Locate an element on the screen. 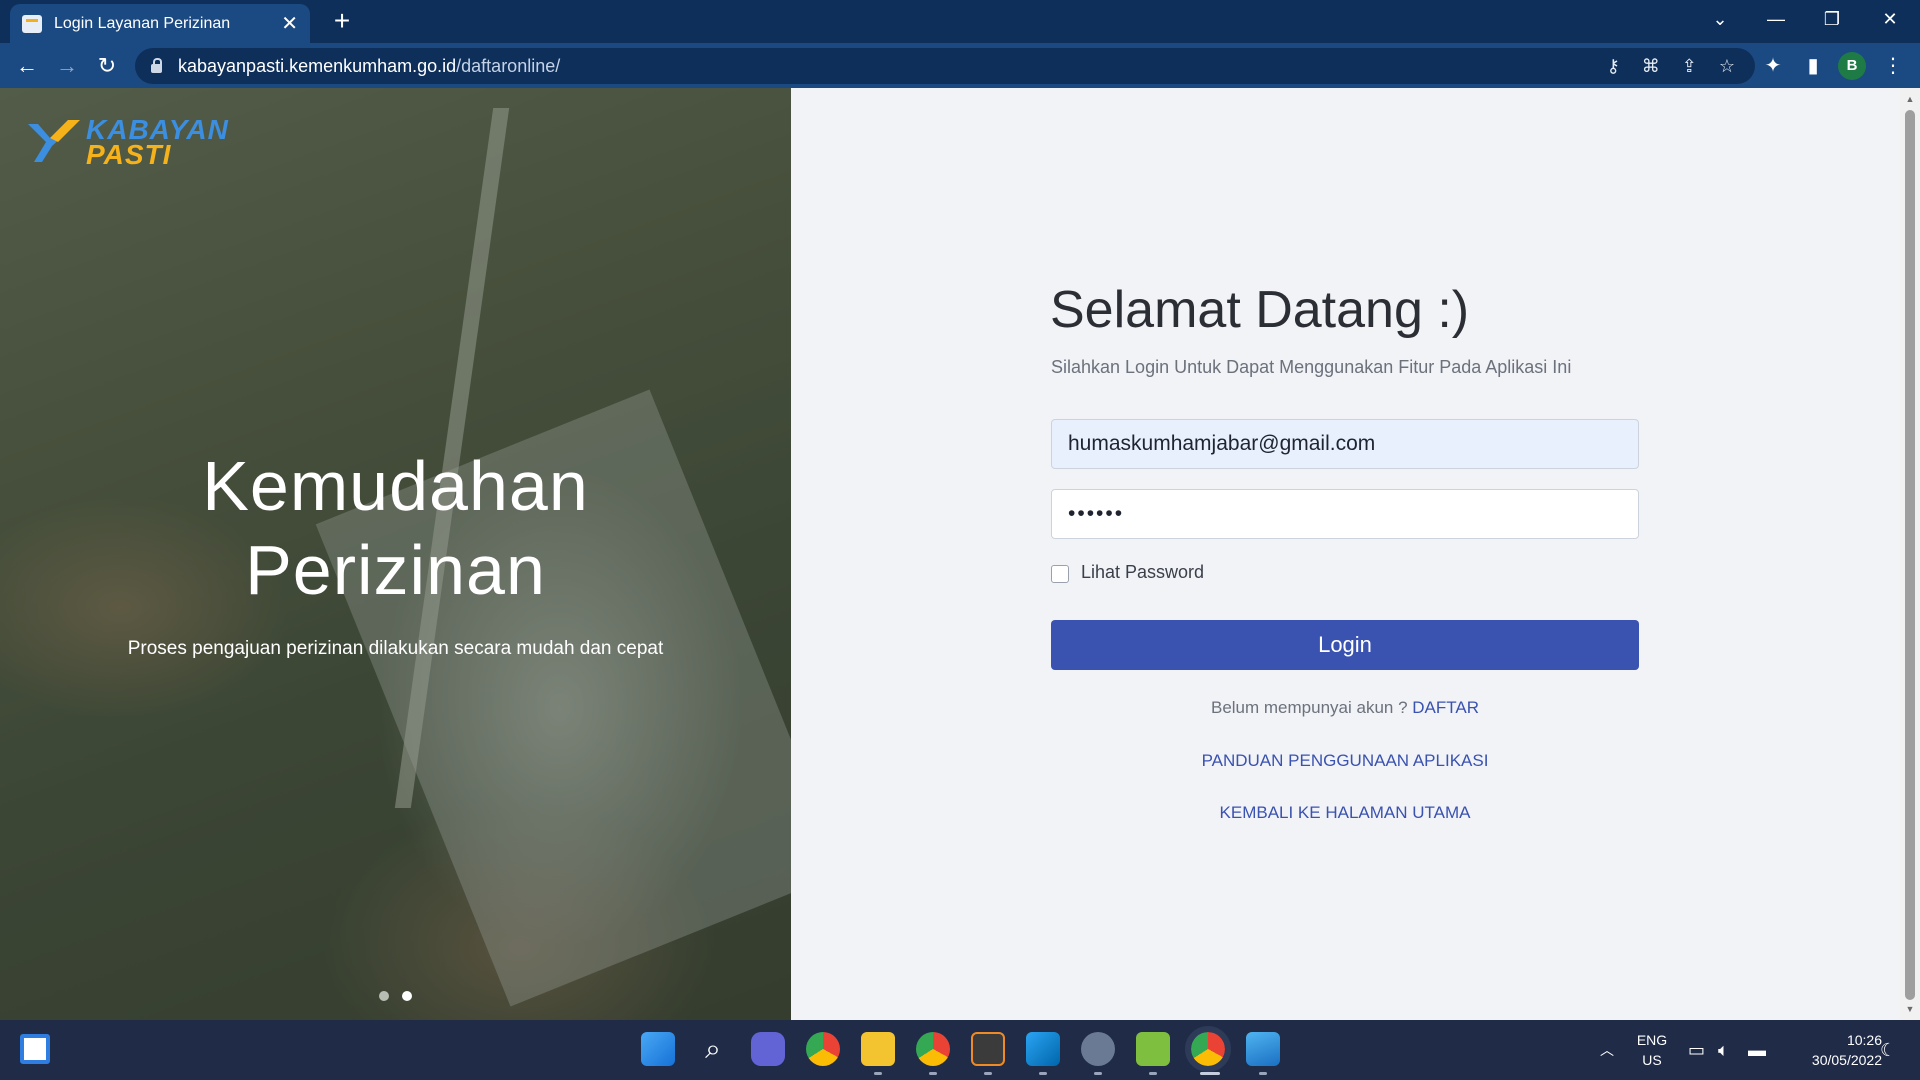 This screenshot has width=1920, height=1080. system-clock: 10:26 30/05/2022 is located at coordinates (1832, 1050).